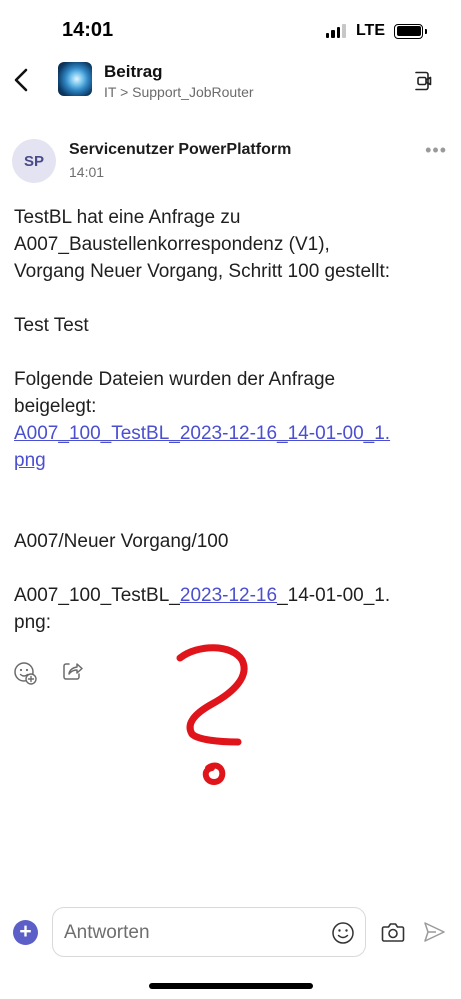 The image size is (461, 999). What do you see at coordinates (410, 31) in the screenshot?
I see `battery-icon` at bounding box center [410, 31].